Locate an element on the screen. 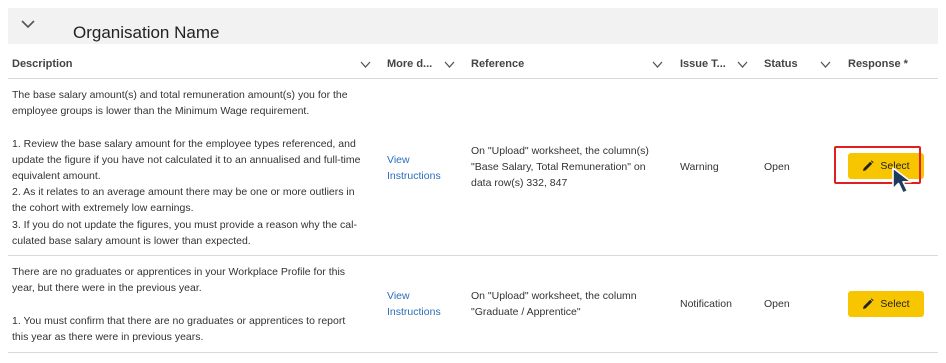 The image size is (946, 363). mouse-pointer-icon is located at coordinates (902, 180).